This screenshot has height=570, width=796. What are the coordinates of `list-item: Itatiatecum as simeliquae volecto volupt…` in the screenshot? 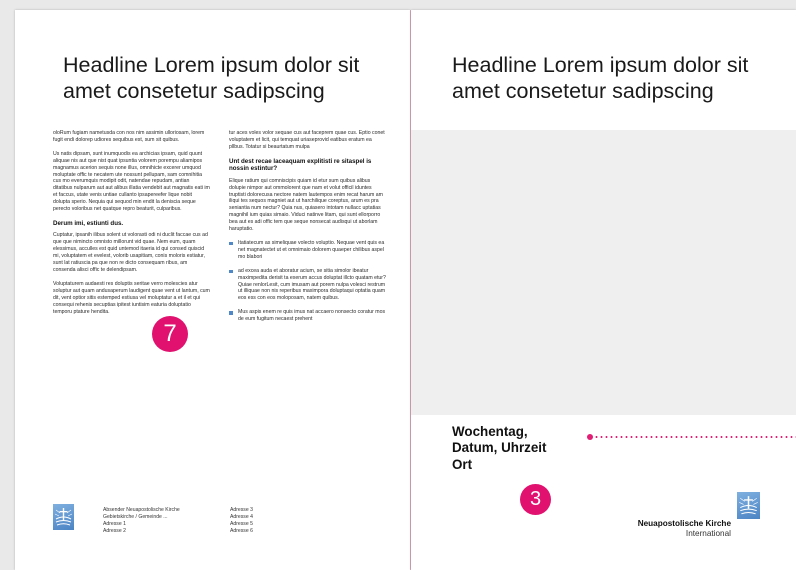 It's located at (307, 250).